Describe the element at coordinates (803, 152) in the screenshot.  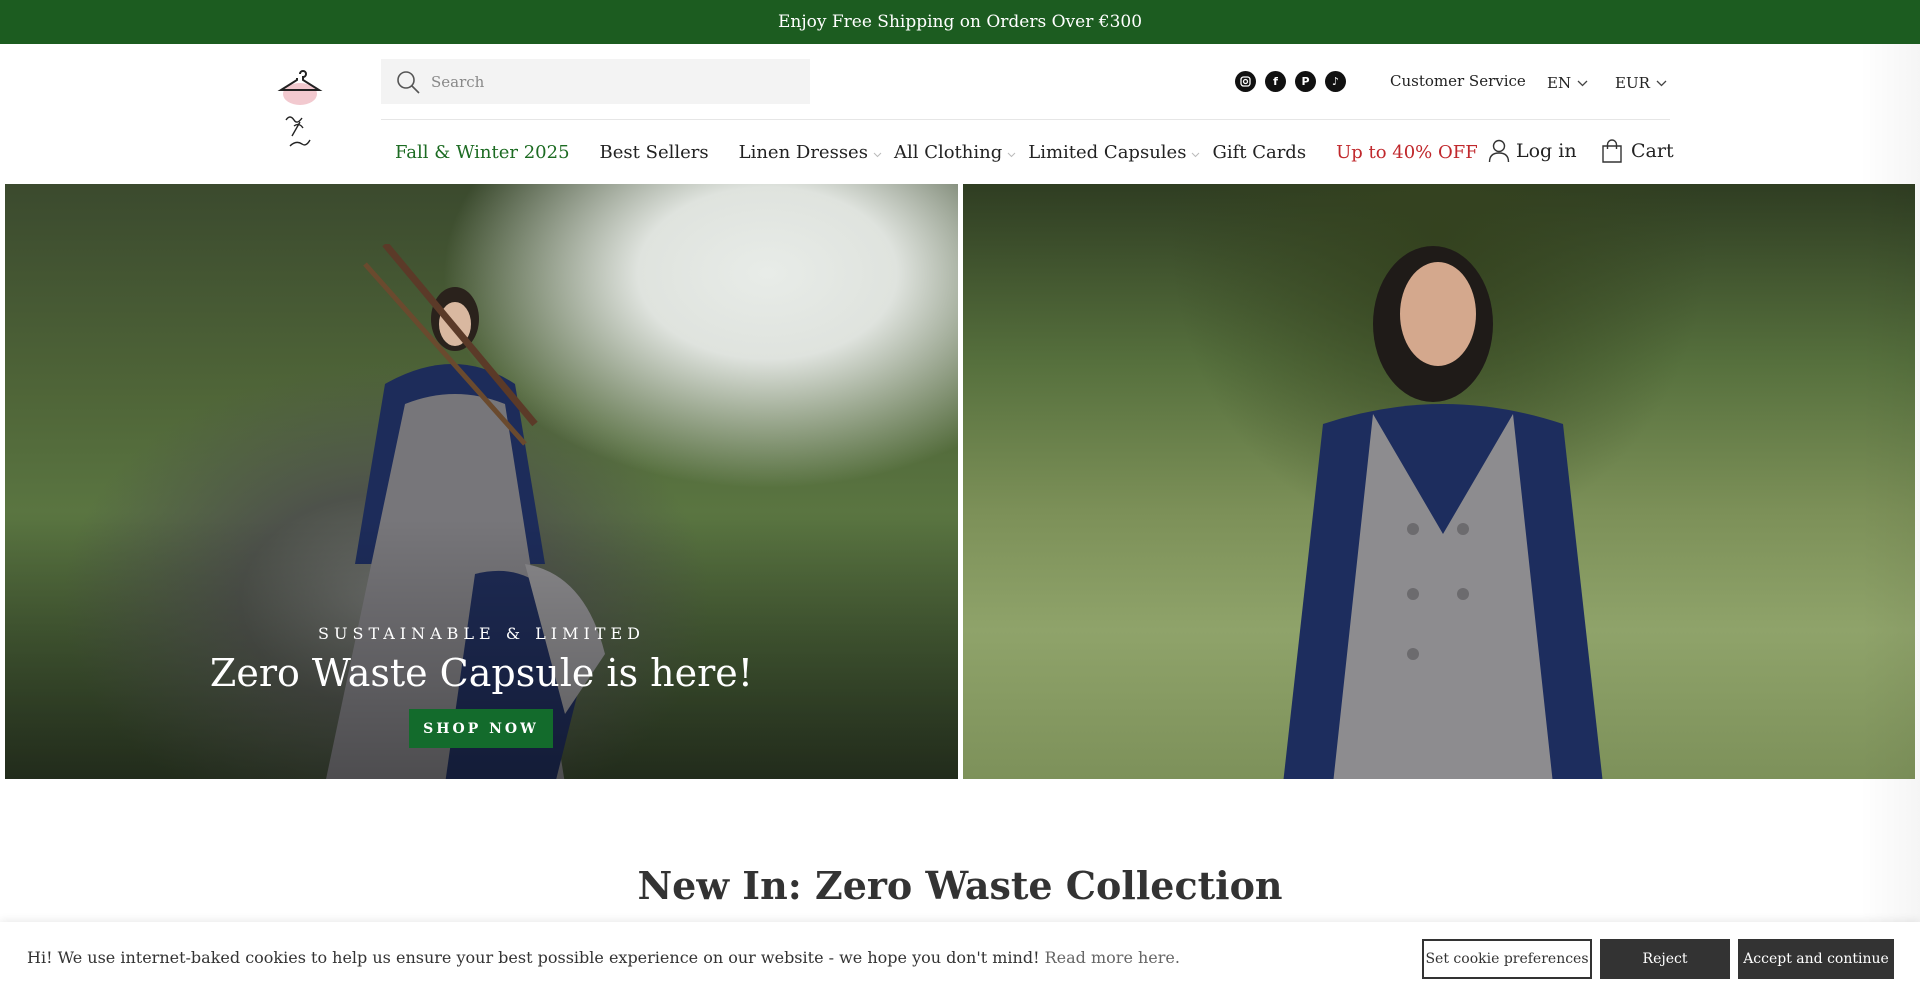
I see `nav-item-label: Linen Dresses` at that location.